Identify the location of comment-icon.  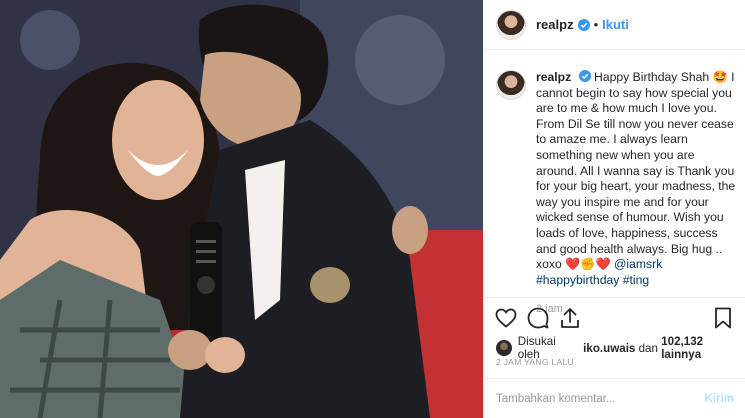
(538, 318).